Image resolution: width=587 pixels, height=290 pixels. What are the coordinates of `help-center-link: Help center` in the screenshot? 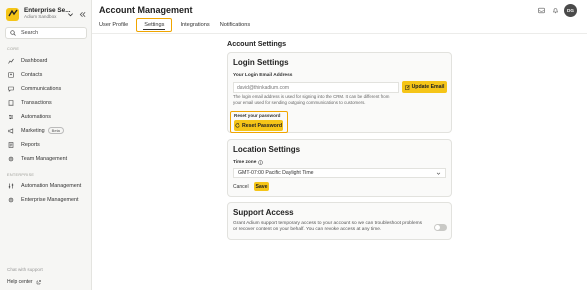 It's located at (24, 282).